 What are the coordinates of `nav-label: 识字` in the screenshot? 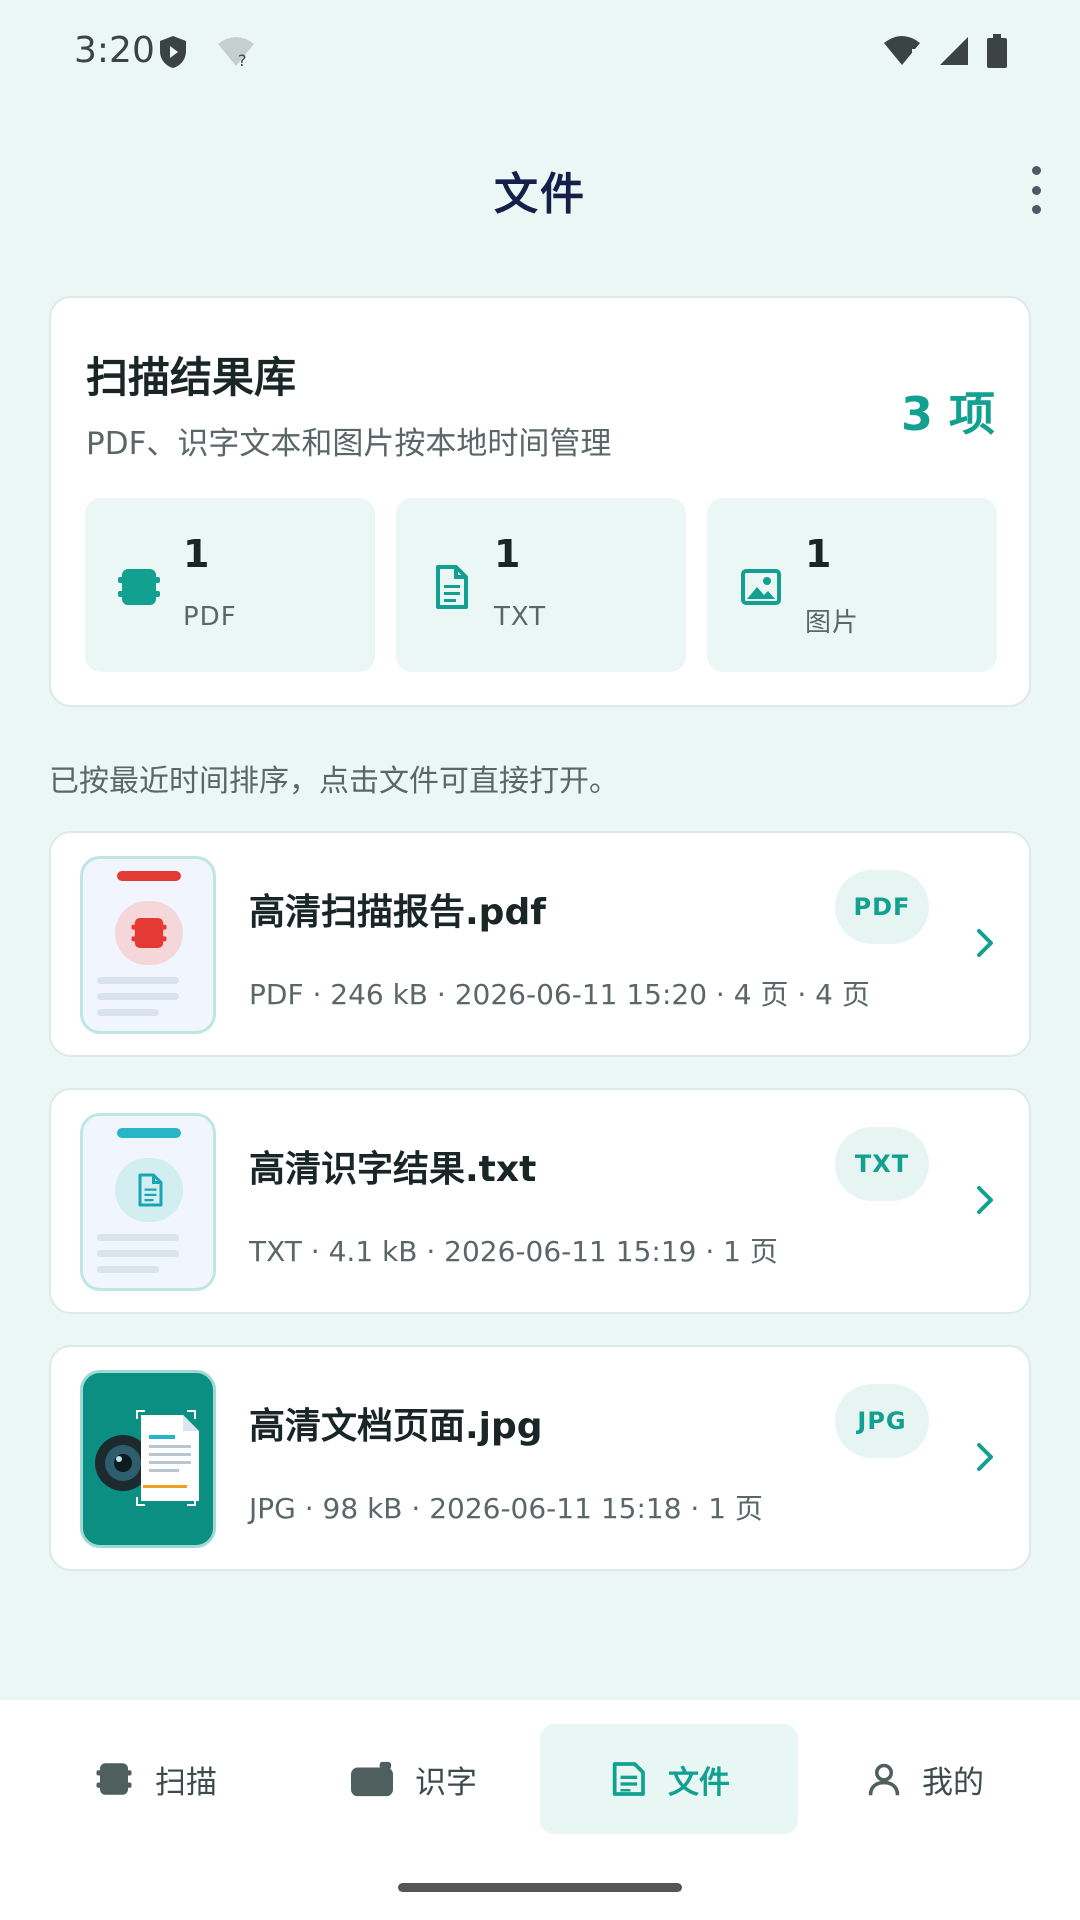 It's located at (446, 1782).